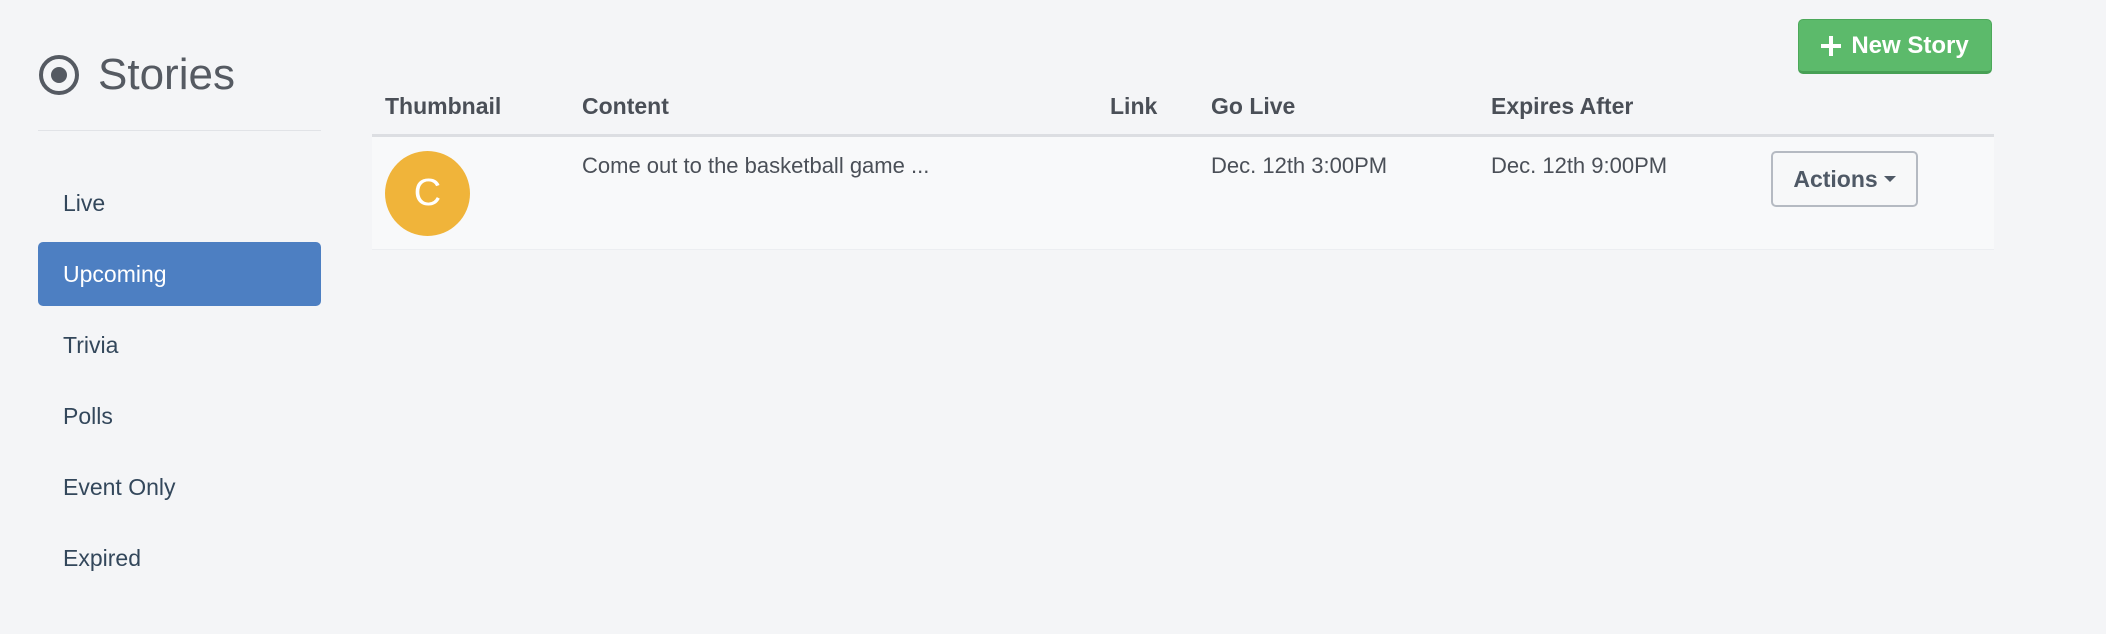 The image size is (2106, 634). Describe the element at coordinates (179, 274) in the screenshot. I see `sidebar-item-upcoming: Upcoming` at that location.